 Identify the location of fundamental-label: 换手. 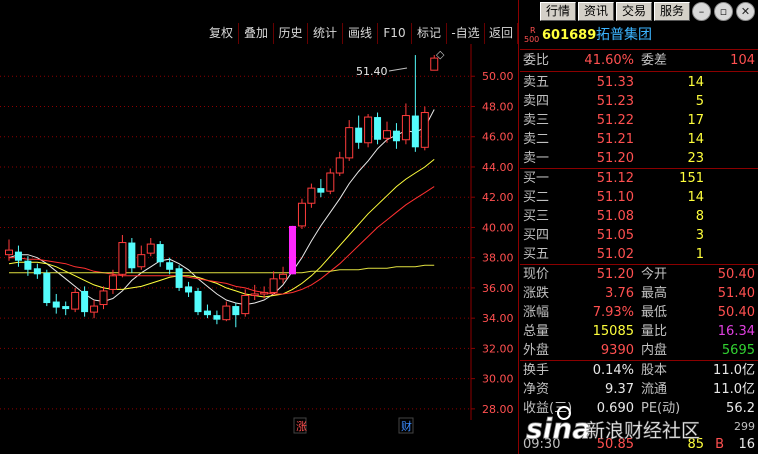
(536, 370).